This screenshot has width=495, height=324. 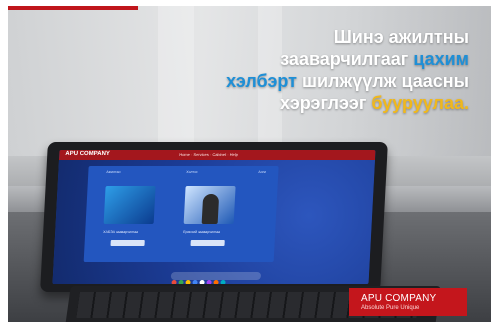 I want to click on screen-meta-right: Анги, so click(x=262, y=172).